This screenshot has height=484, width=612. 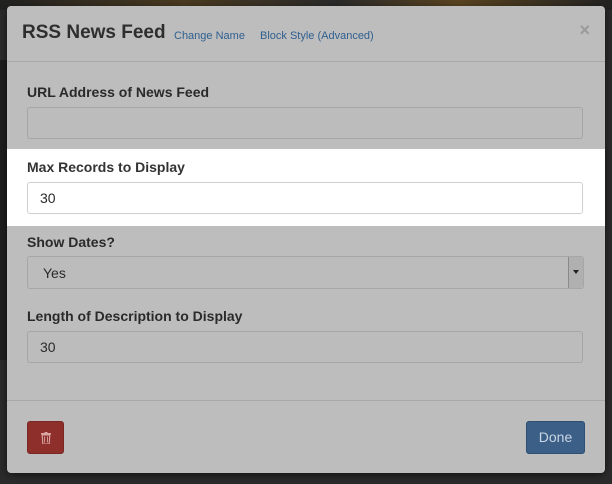 I want to click on modal-footer: Done, so click(x=306, y=436).